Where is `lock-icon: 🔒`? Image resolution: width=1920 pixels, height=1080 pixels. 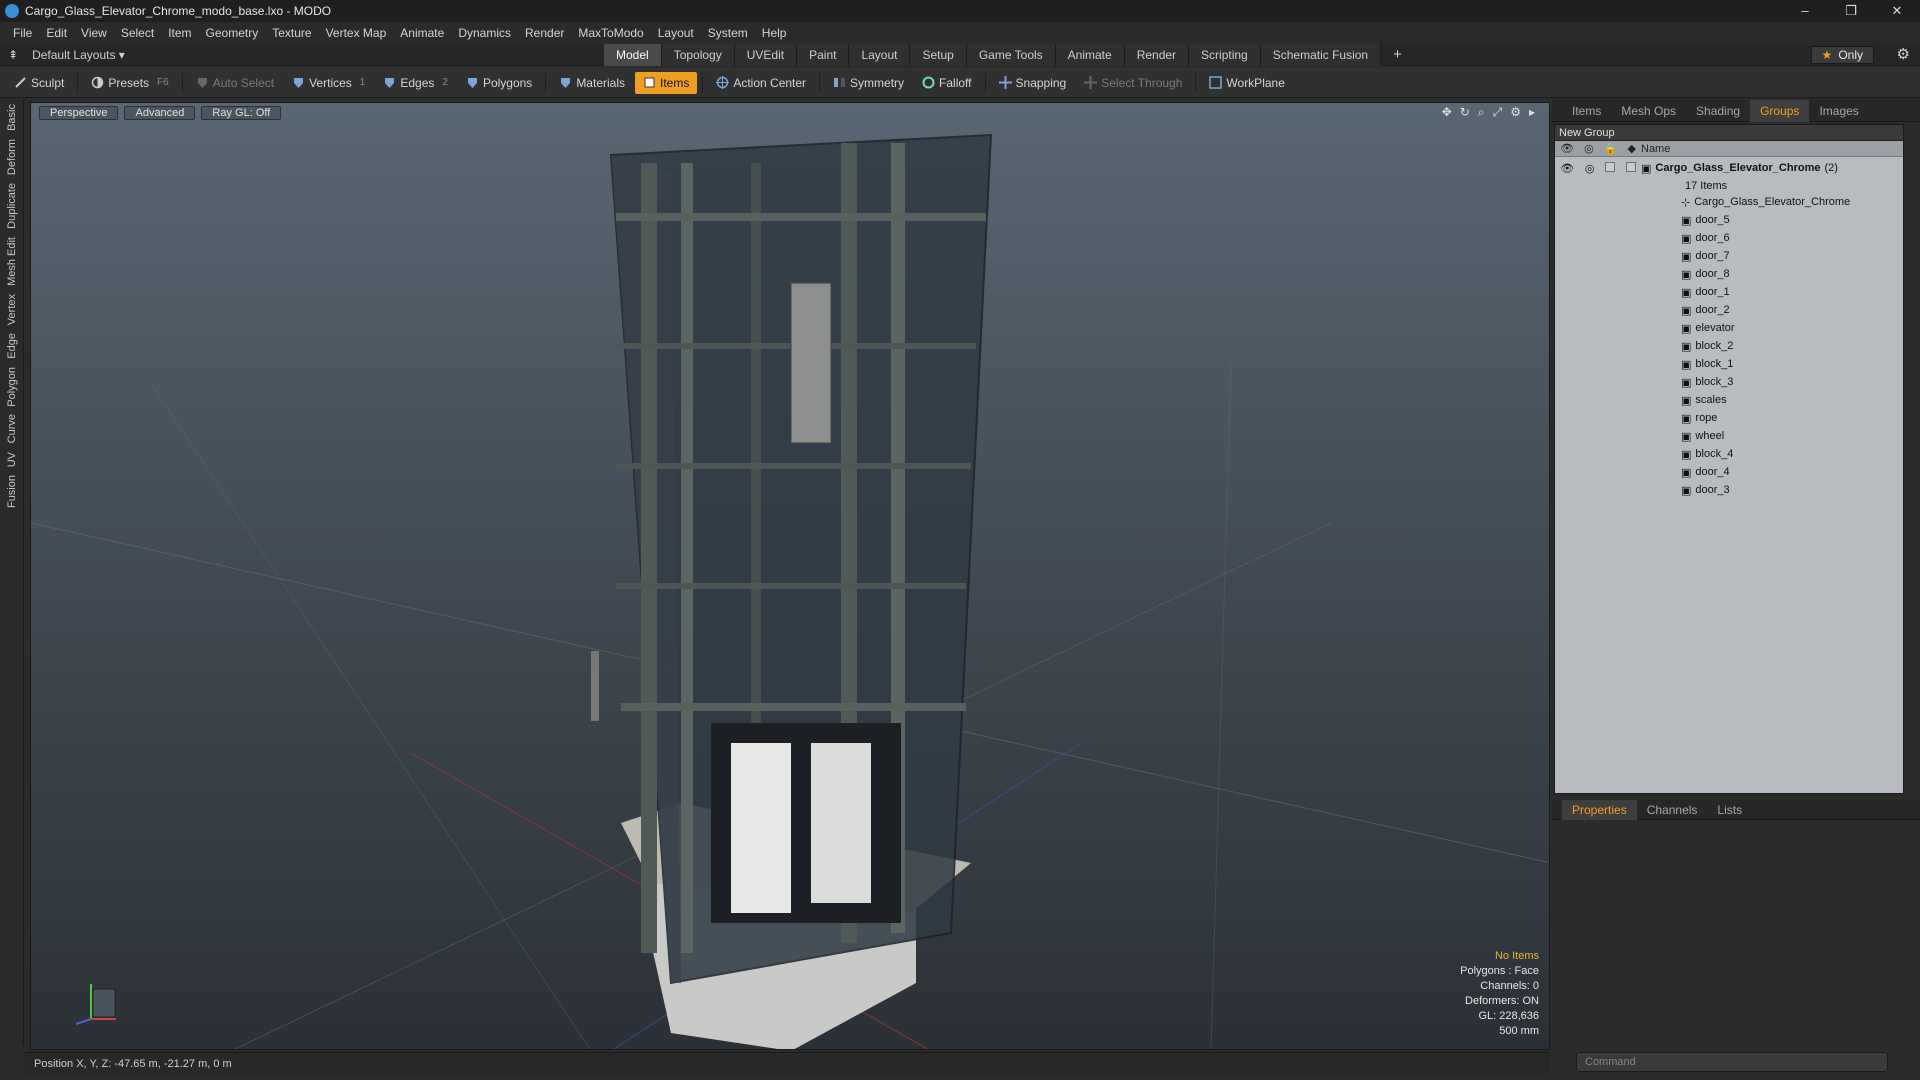 lock-icon: 🔒 is located at coordinates (1611, 148).